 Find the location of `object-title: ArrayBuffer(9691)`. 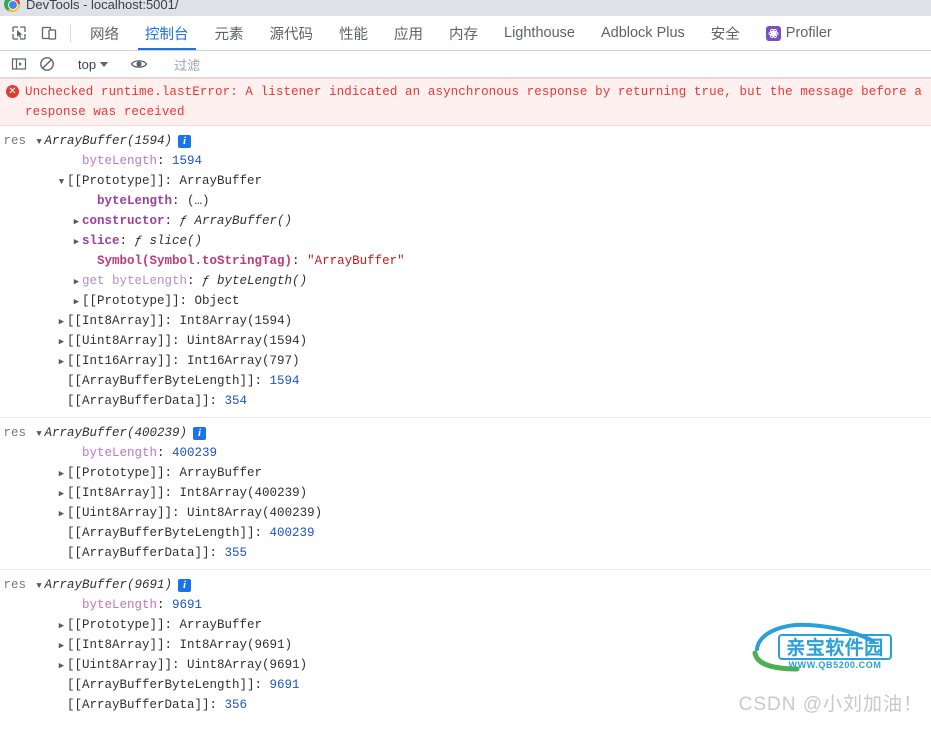

object-title: ArrayBuffer(9691) is located at coordinates (109, 585).